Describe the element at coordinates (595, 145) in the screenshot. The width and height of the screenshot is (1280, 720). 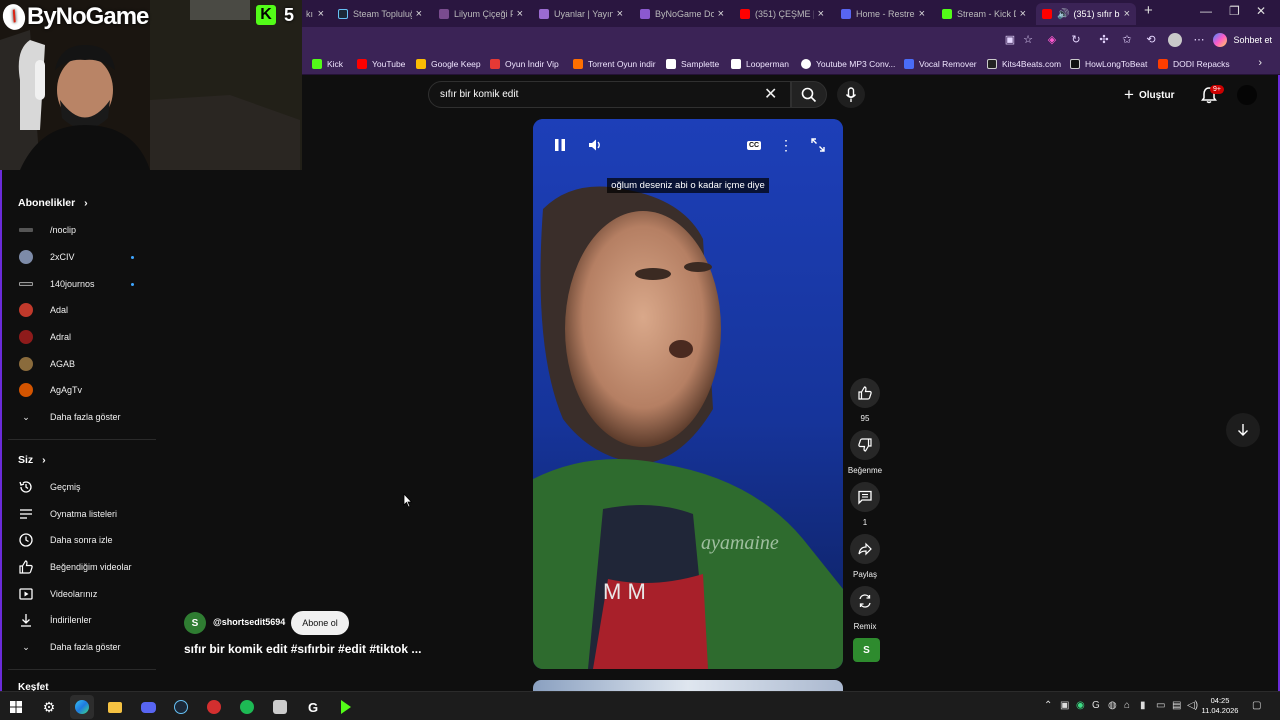
I see `volume-button` at that location.